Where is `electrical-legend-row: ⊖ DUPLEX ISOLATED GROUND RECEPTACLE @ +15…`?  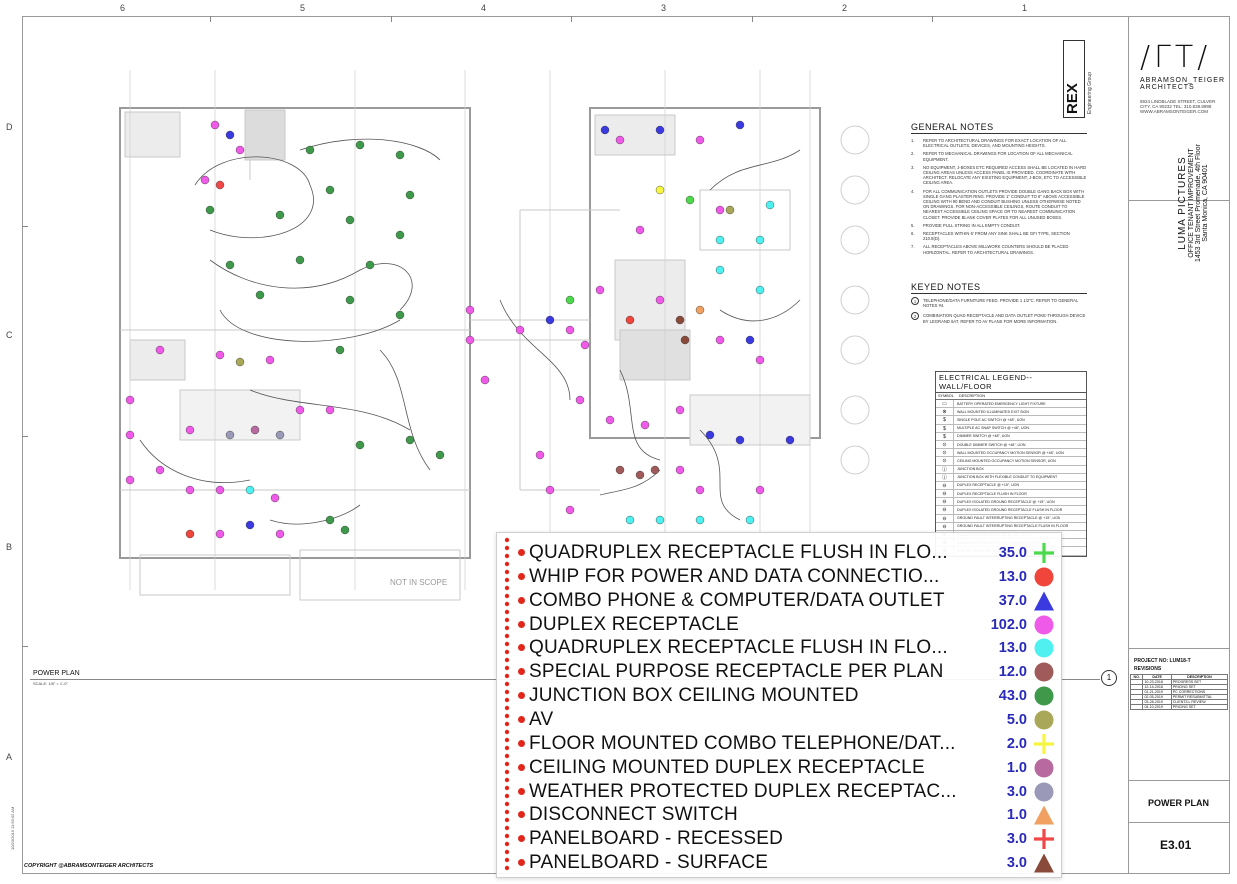 electrical-legend-row: ⊖ DUPLEX ISOLATED GROUND RECEPTACLE @ +15… is located at coordinates (1011, 502).